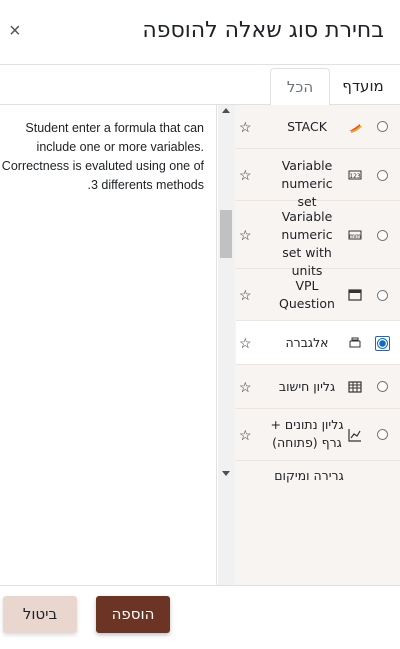  What do you see at coordinates (226, 345) in the screenshot?
I see `scrollbar` at bounding box center [226, 345].